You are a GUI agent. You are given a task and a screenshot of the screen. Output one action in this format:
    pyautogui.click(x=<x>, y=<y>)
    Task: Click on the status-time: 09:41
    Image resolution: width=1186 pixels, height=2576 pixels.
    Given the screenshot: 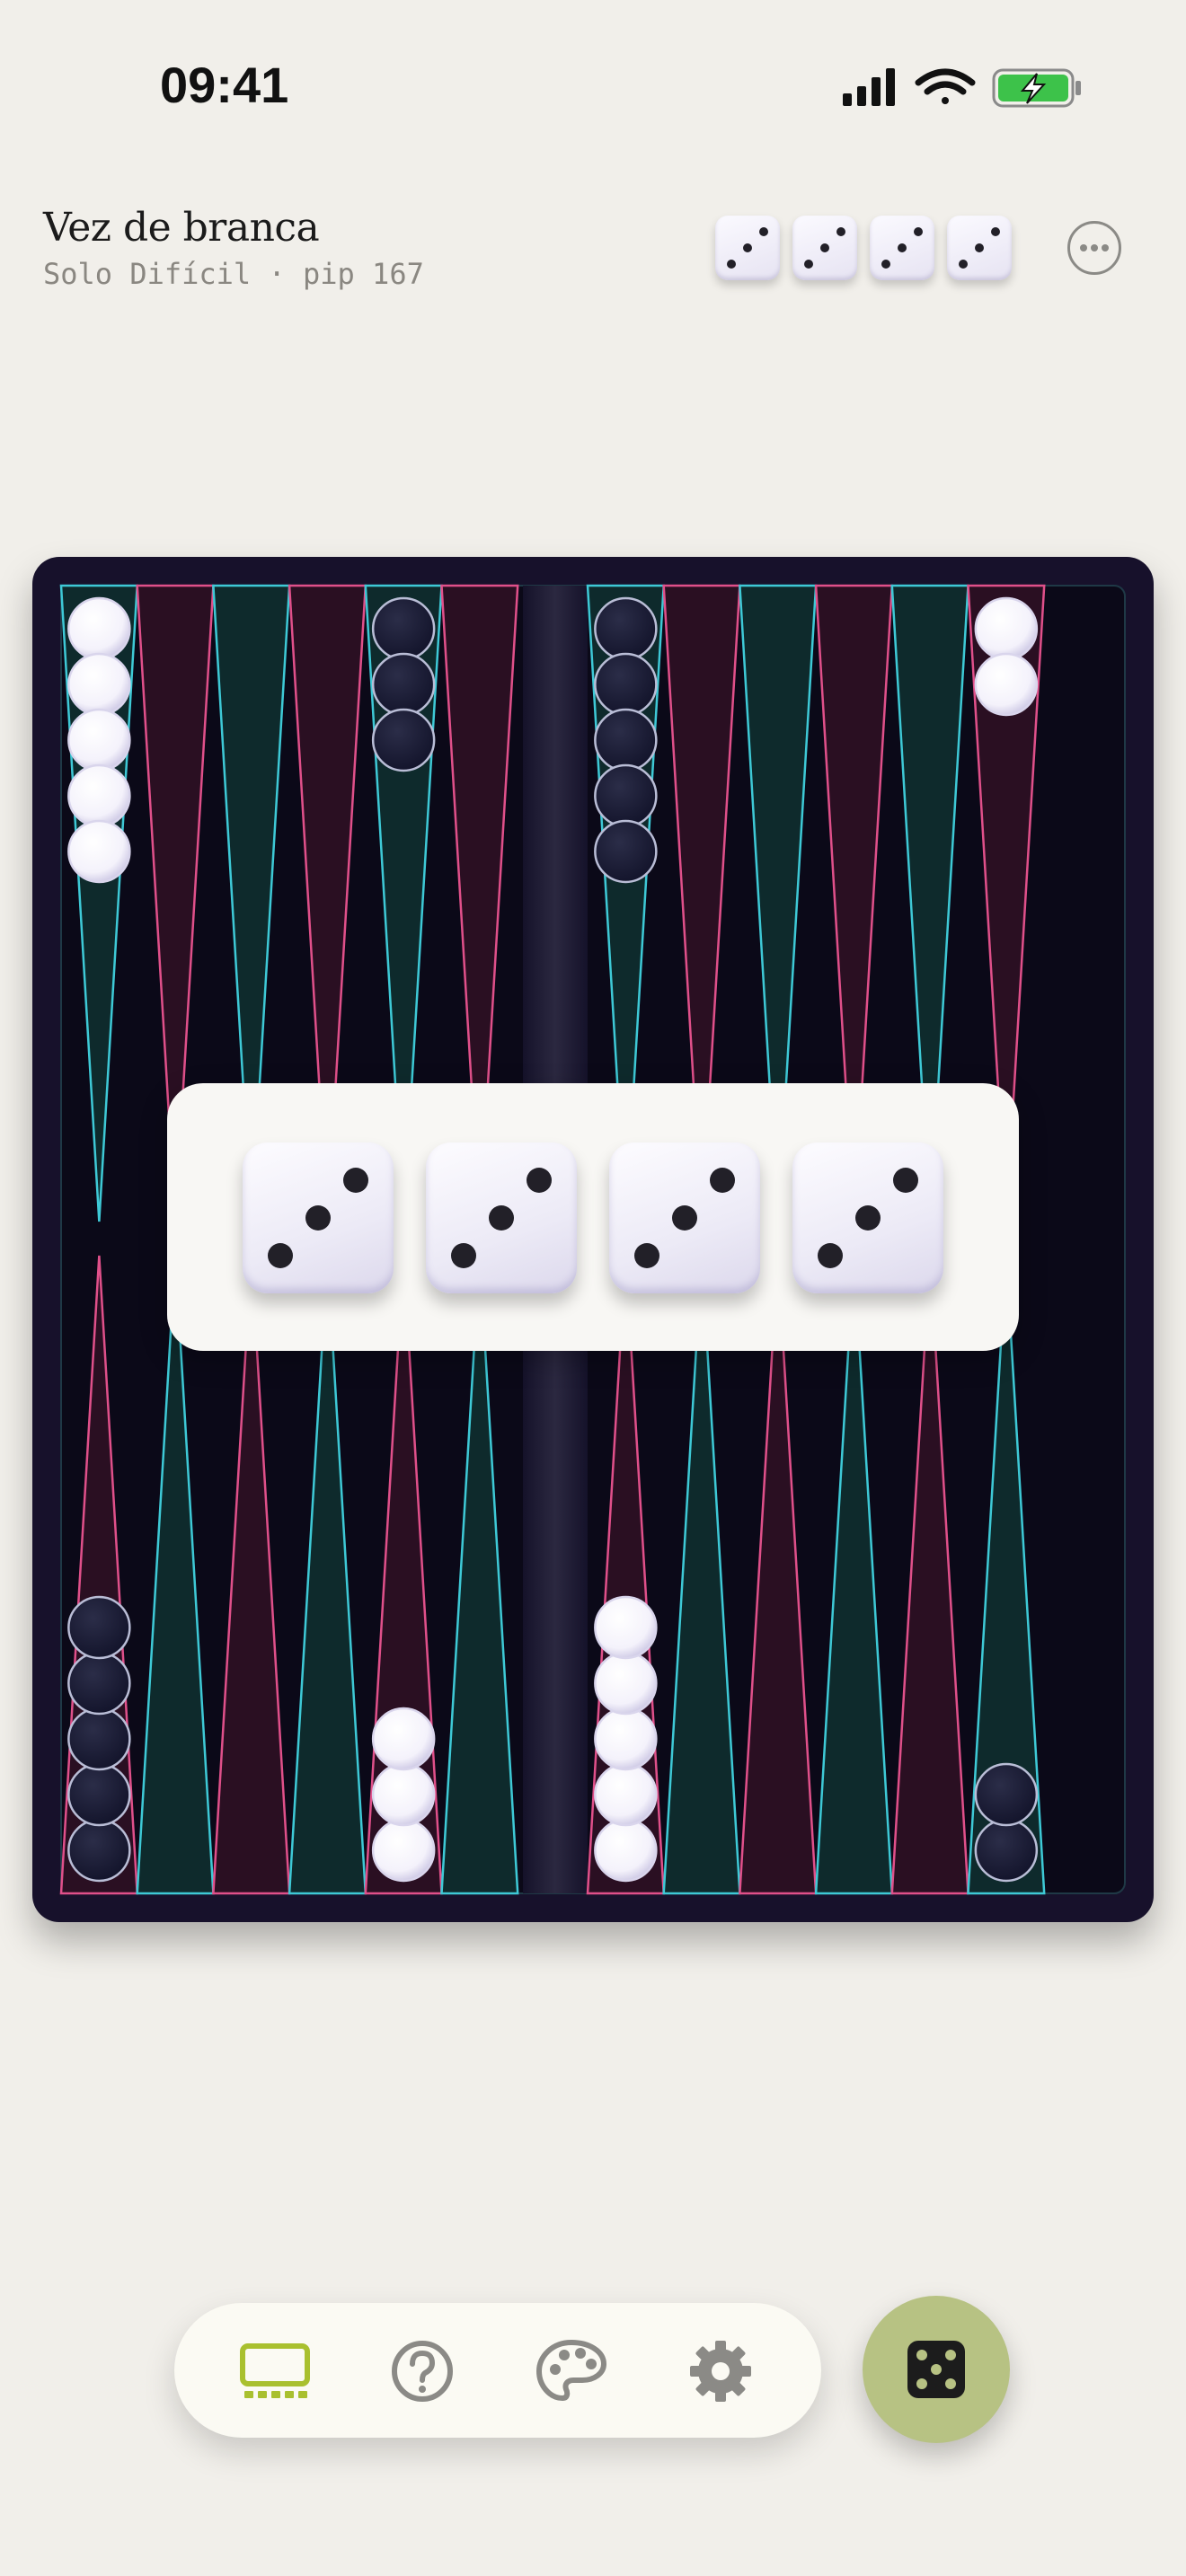 What is the action you would take?
    pyautogui.click(x=224, y=85)
    